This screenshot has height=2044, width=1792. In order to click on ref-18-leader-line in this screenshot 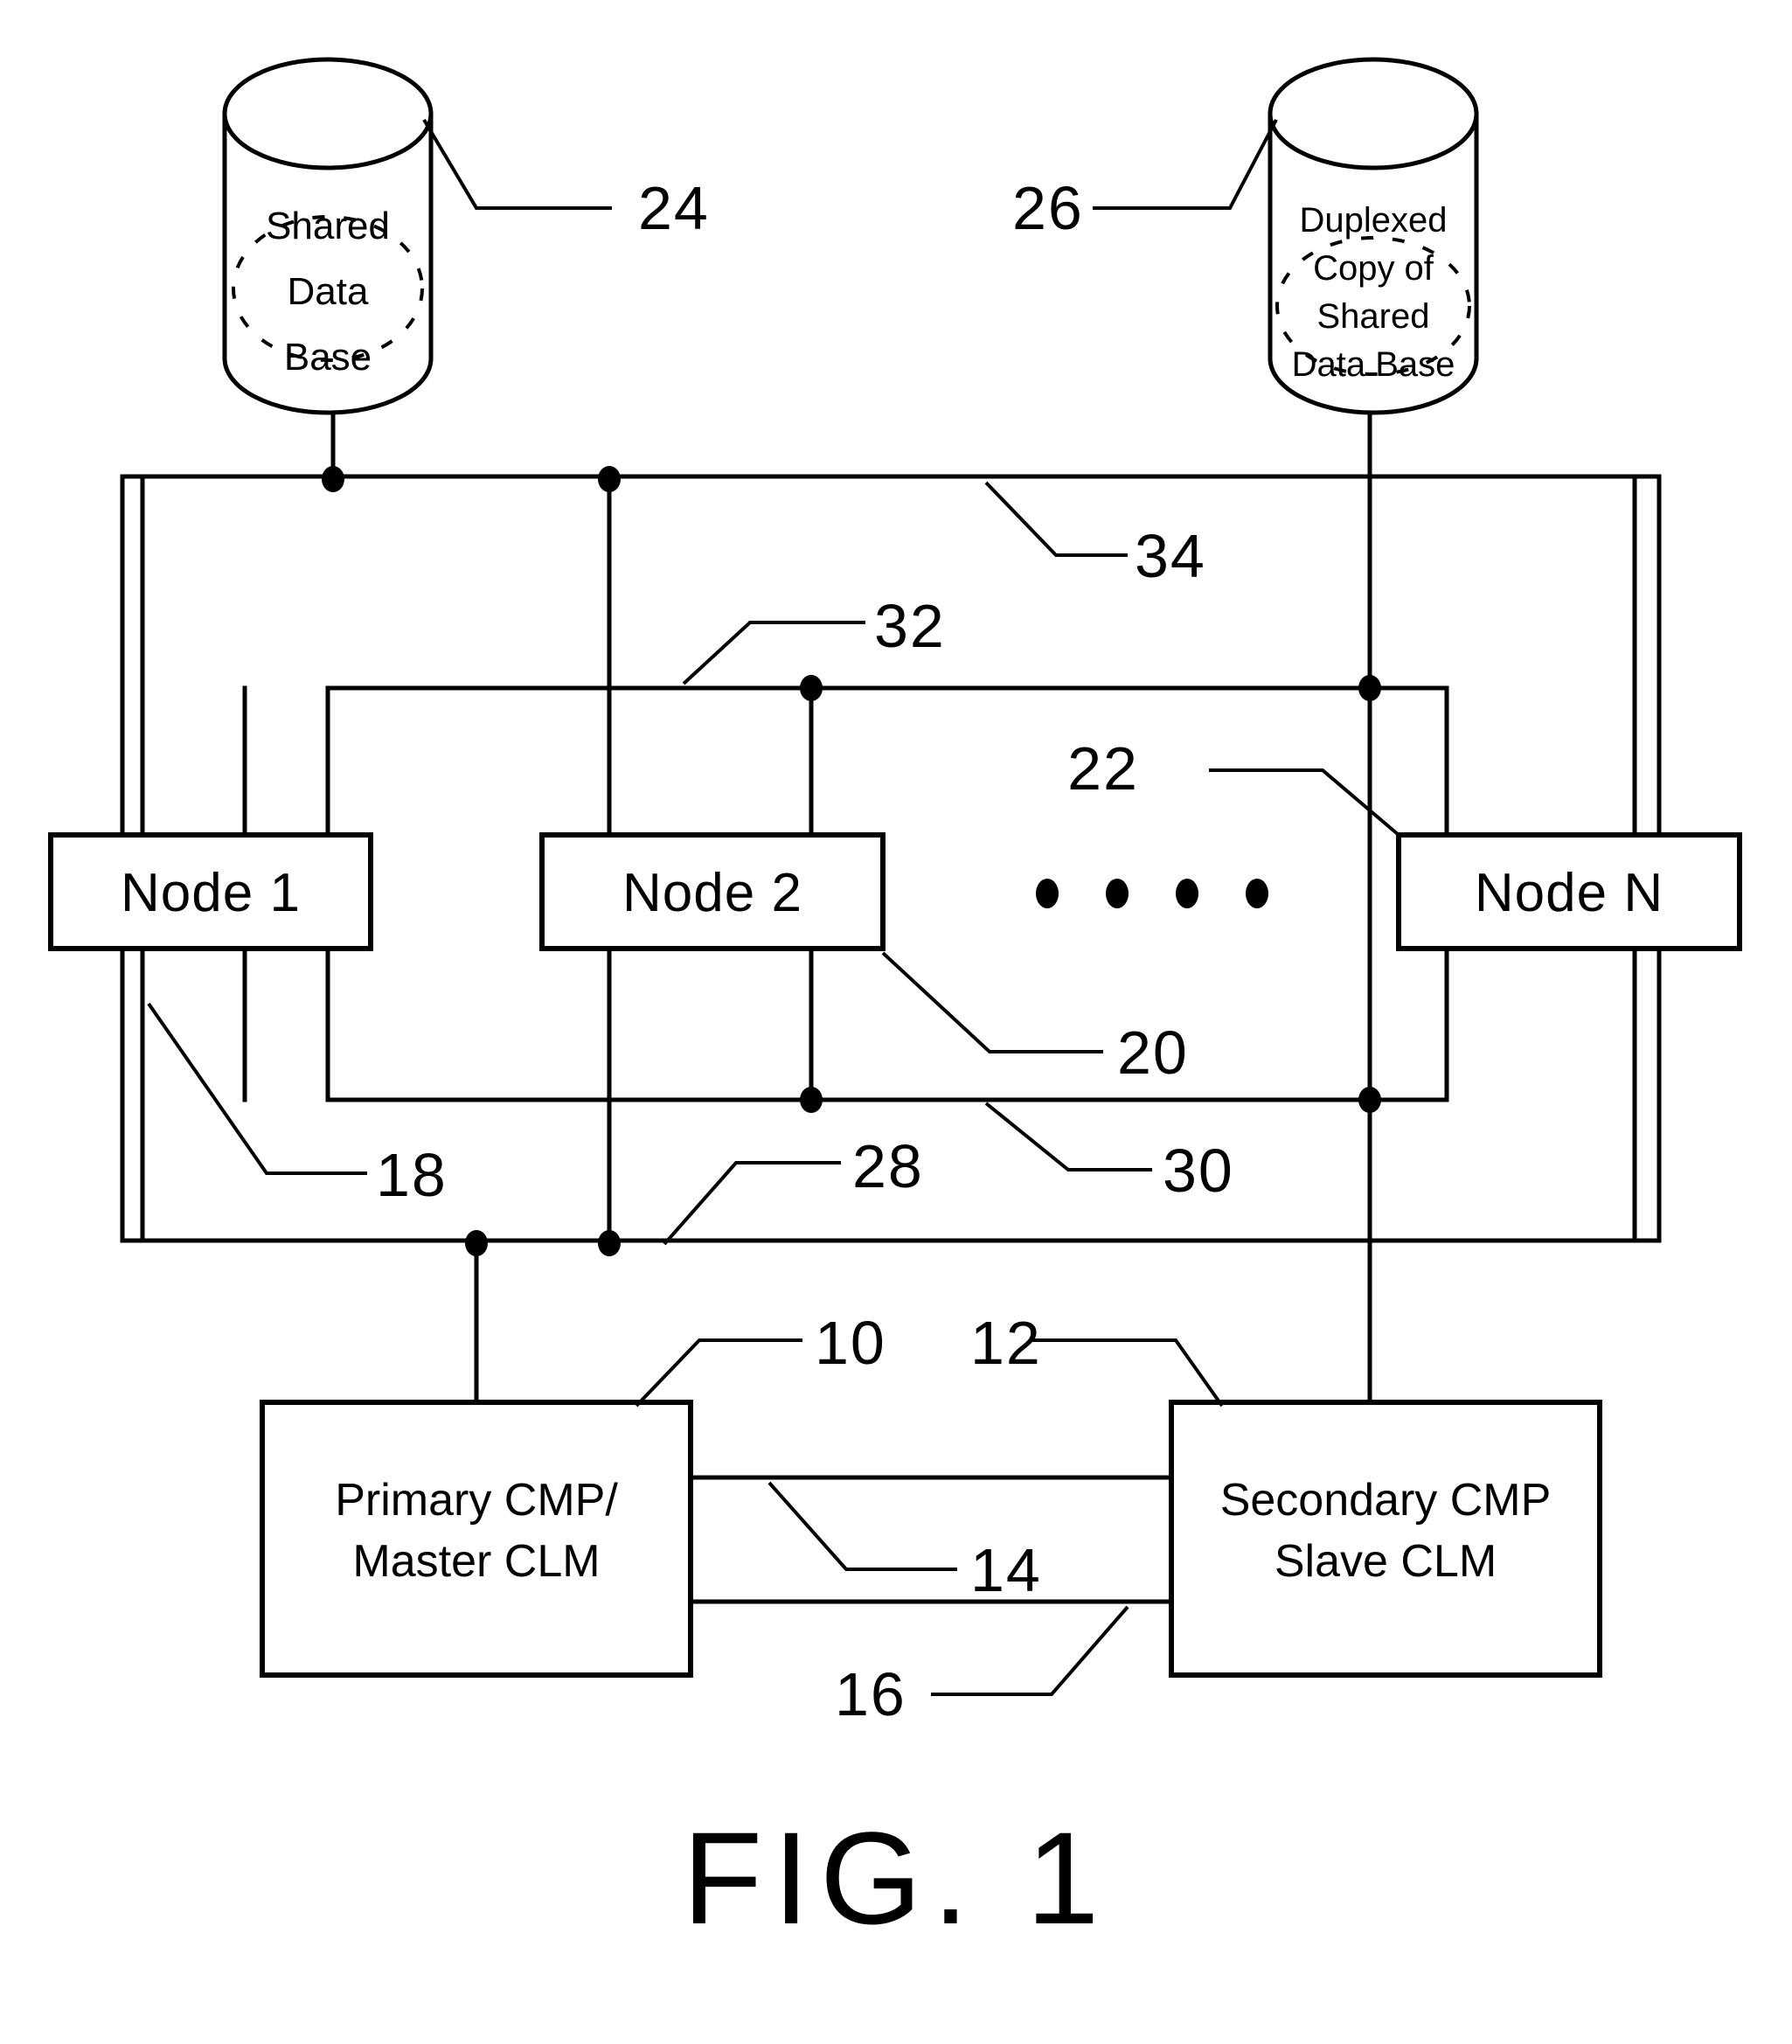, I will do `click(257, 1088)`.